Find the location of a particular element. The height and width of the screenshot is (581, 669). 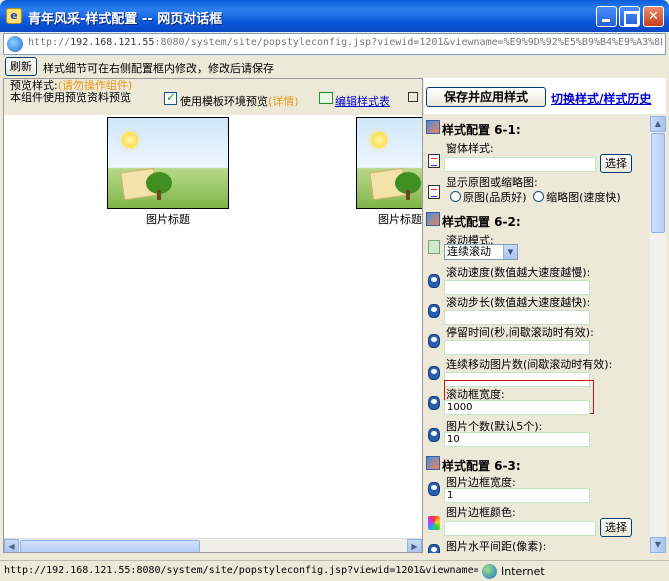

choose-border-color-button: 选择 is located at coordinates (616, 527).